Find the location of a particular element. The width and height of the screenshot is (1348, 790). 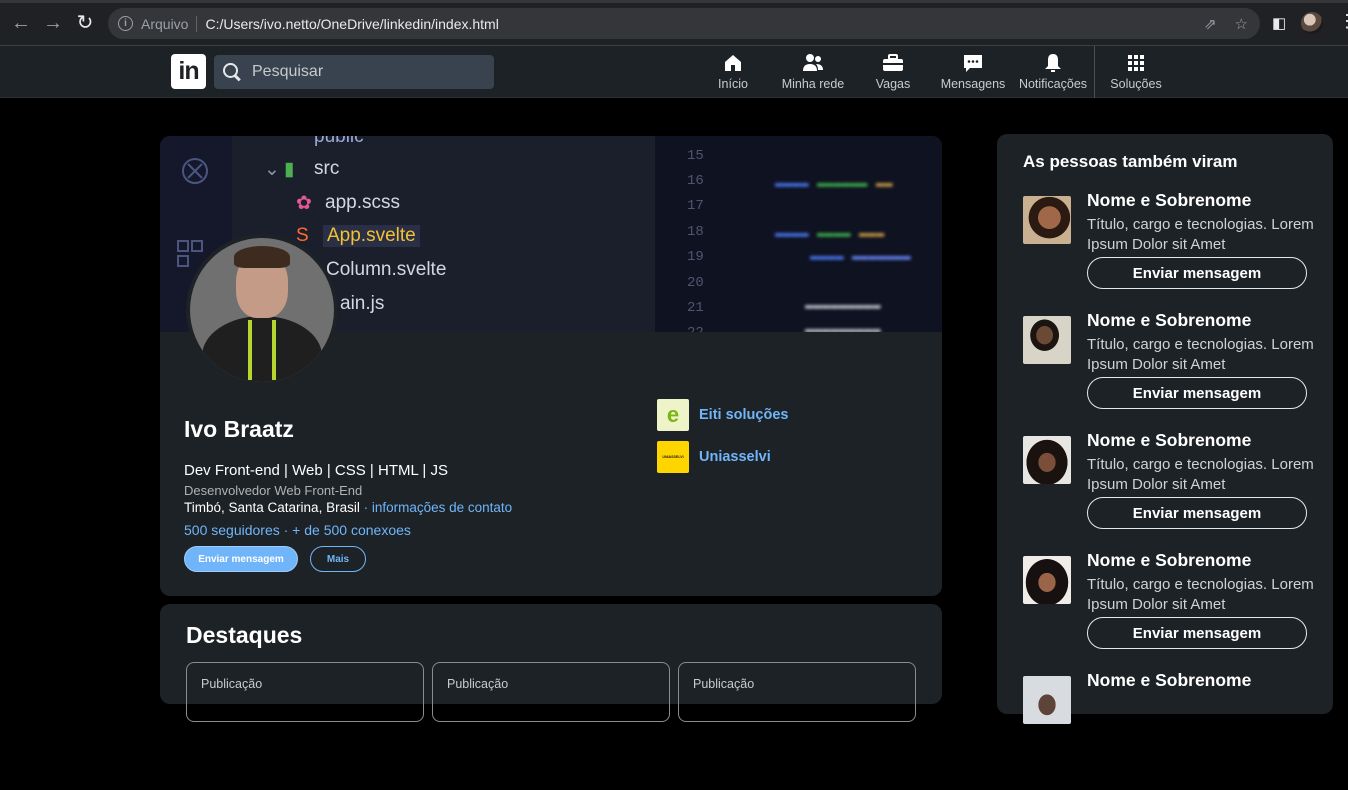

banner-file-public: public is located at coordinates (339, 141).